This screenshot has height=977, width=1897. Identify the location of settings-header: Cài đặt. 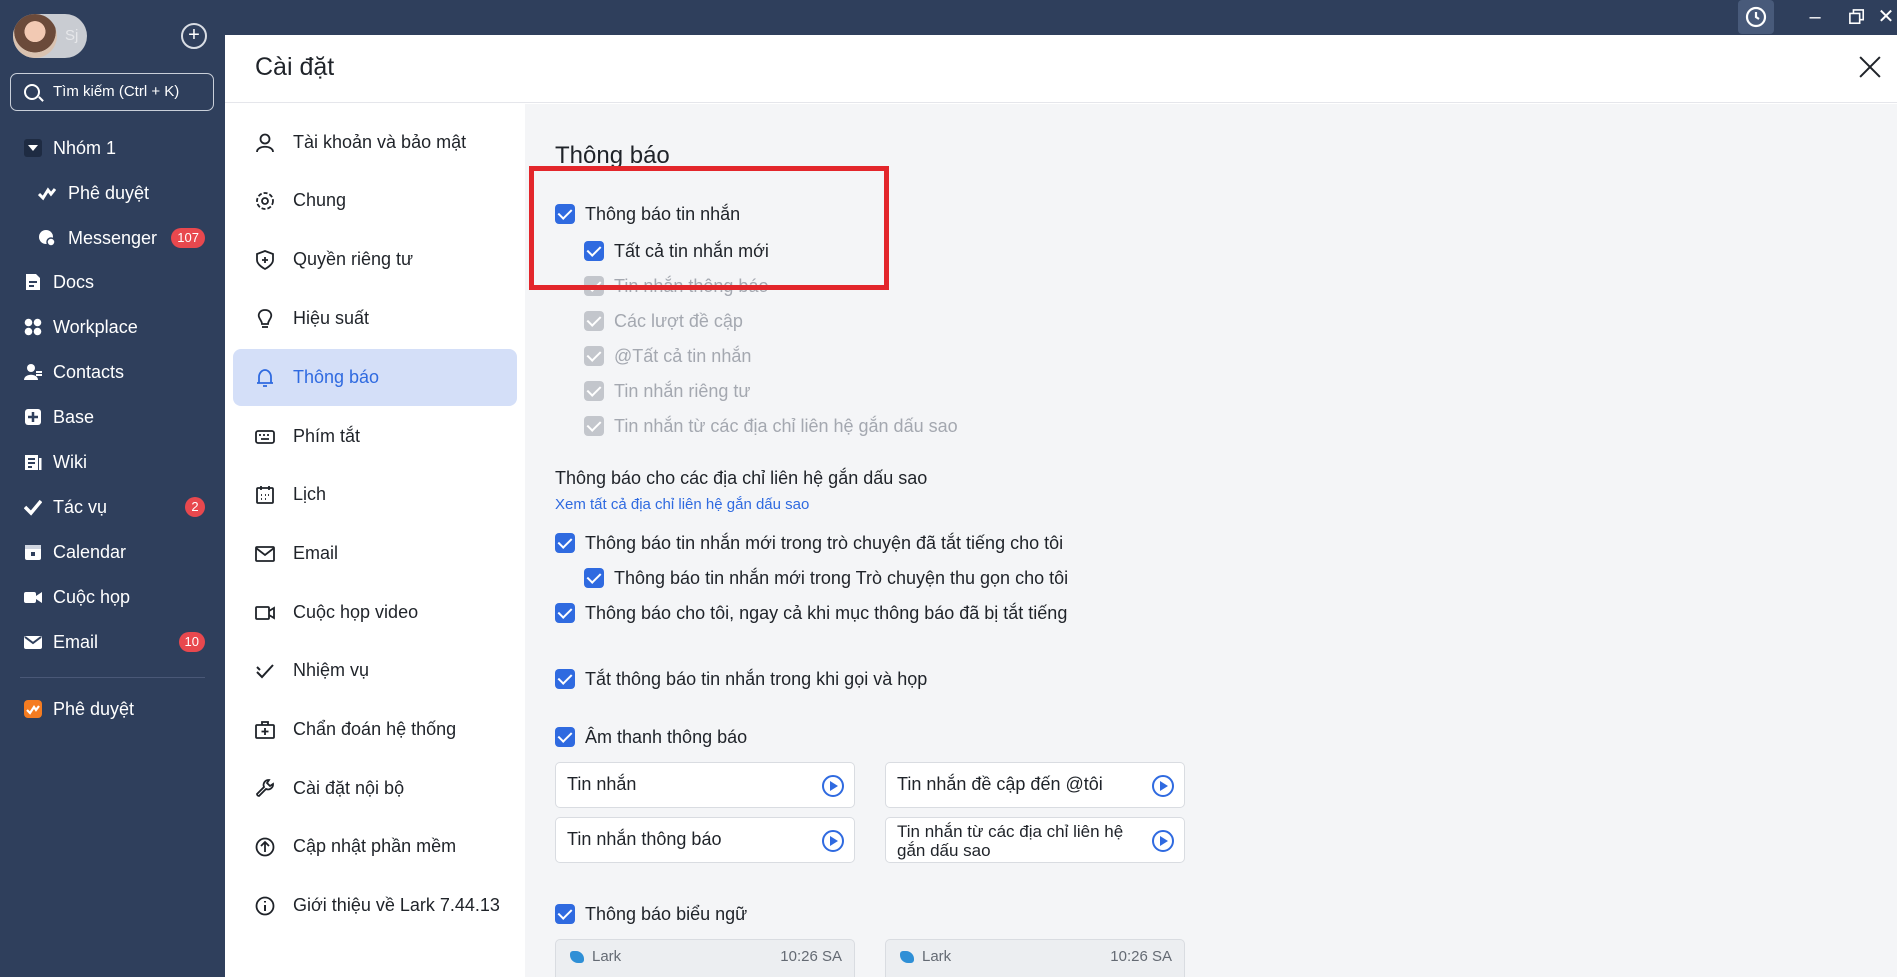
(1061, 69).